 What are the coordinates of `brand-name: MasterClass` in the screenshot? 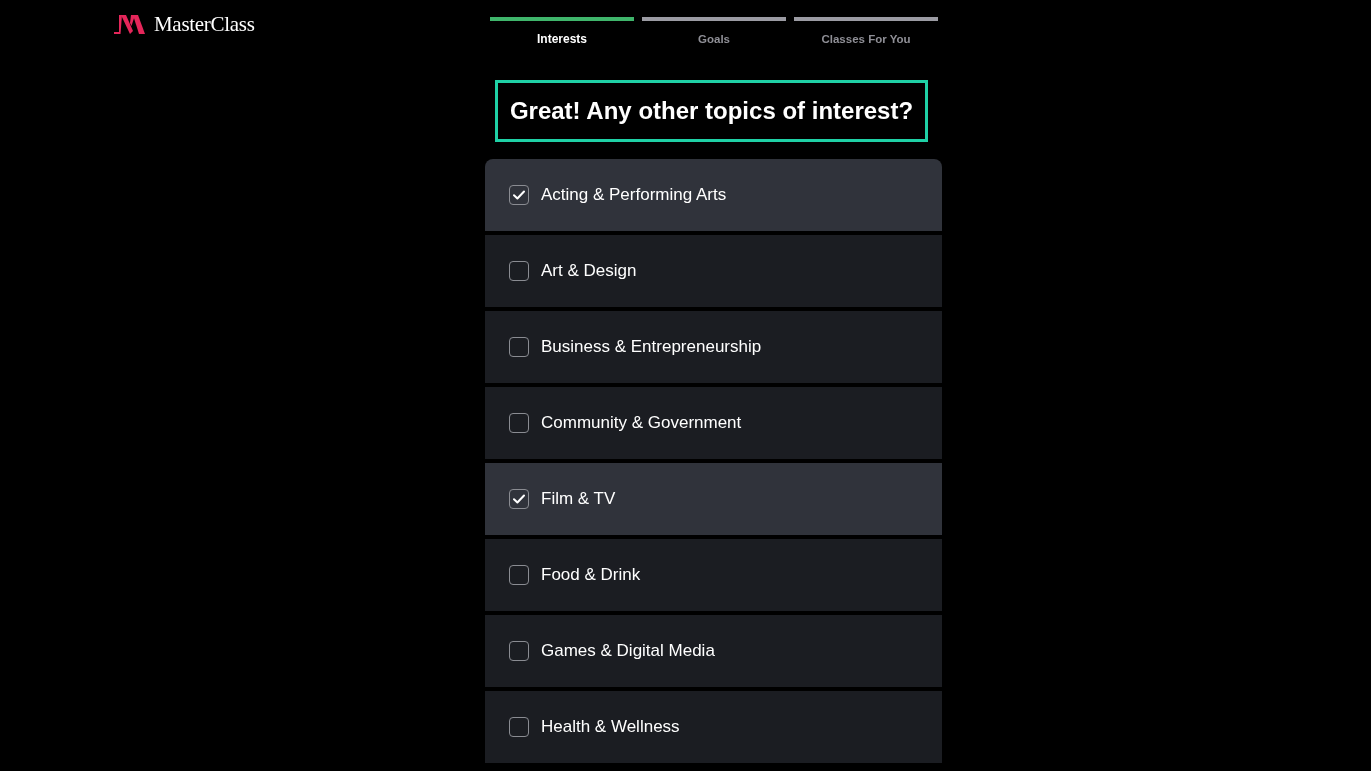 It's located at (204, 24).